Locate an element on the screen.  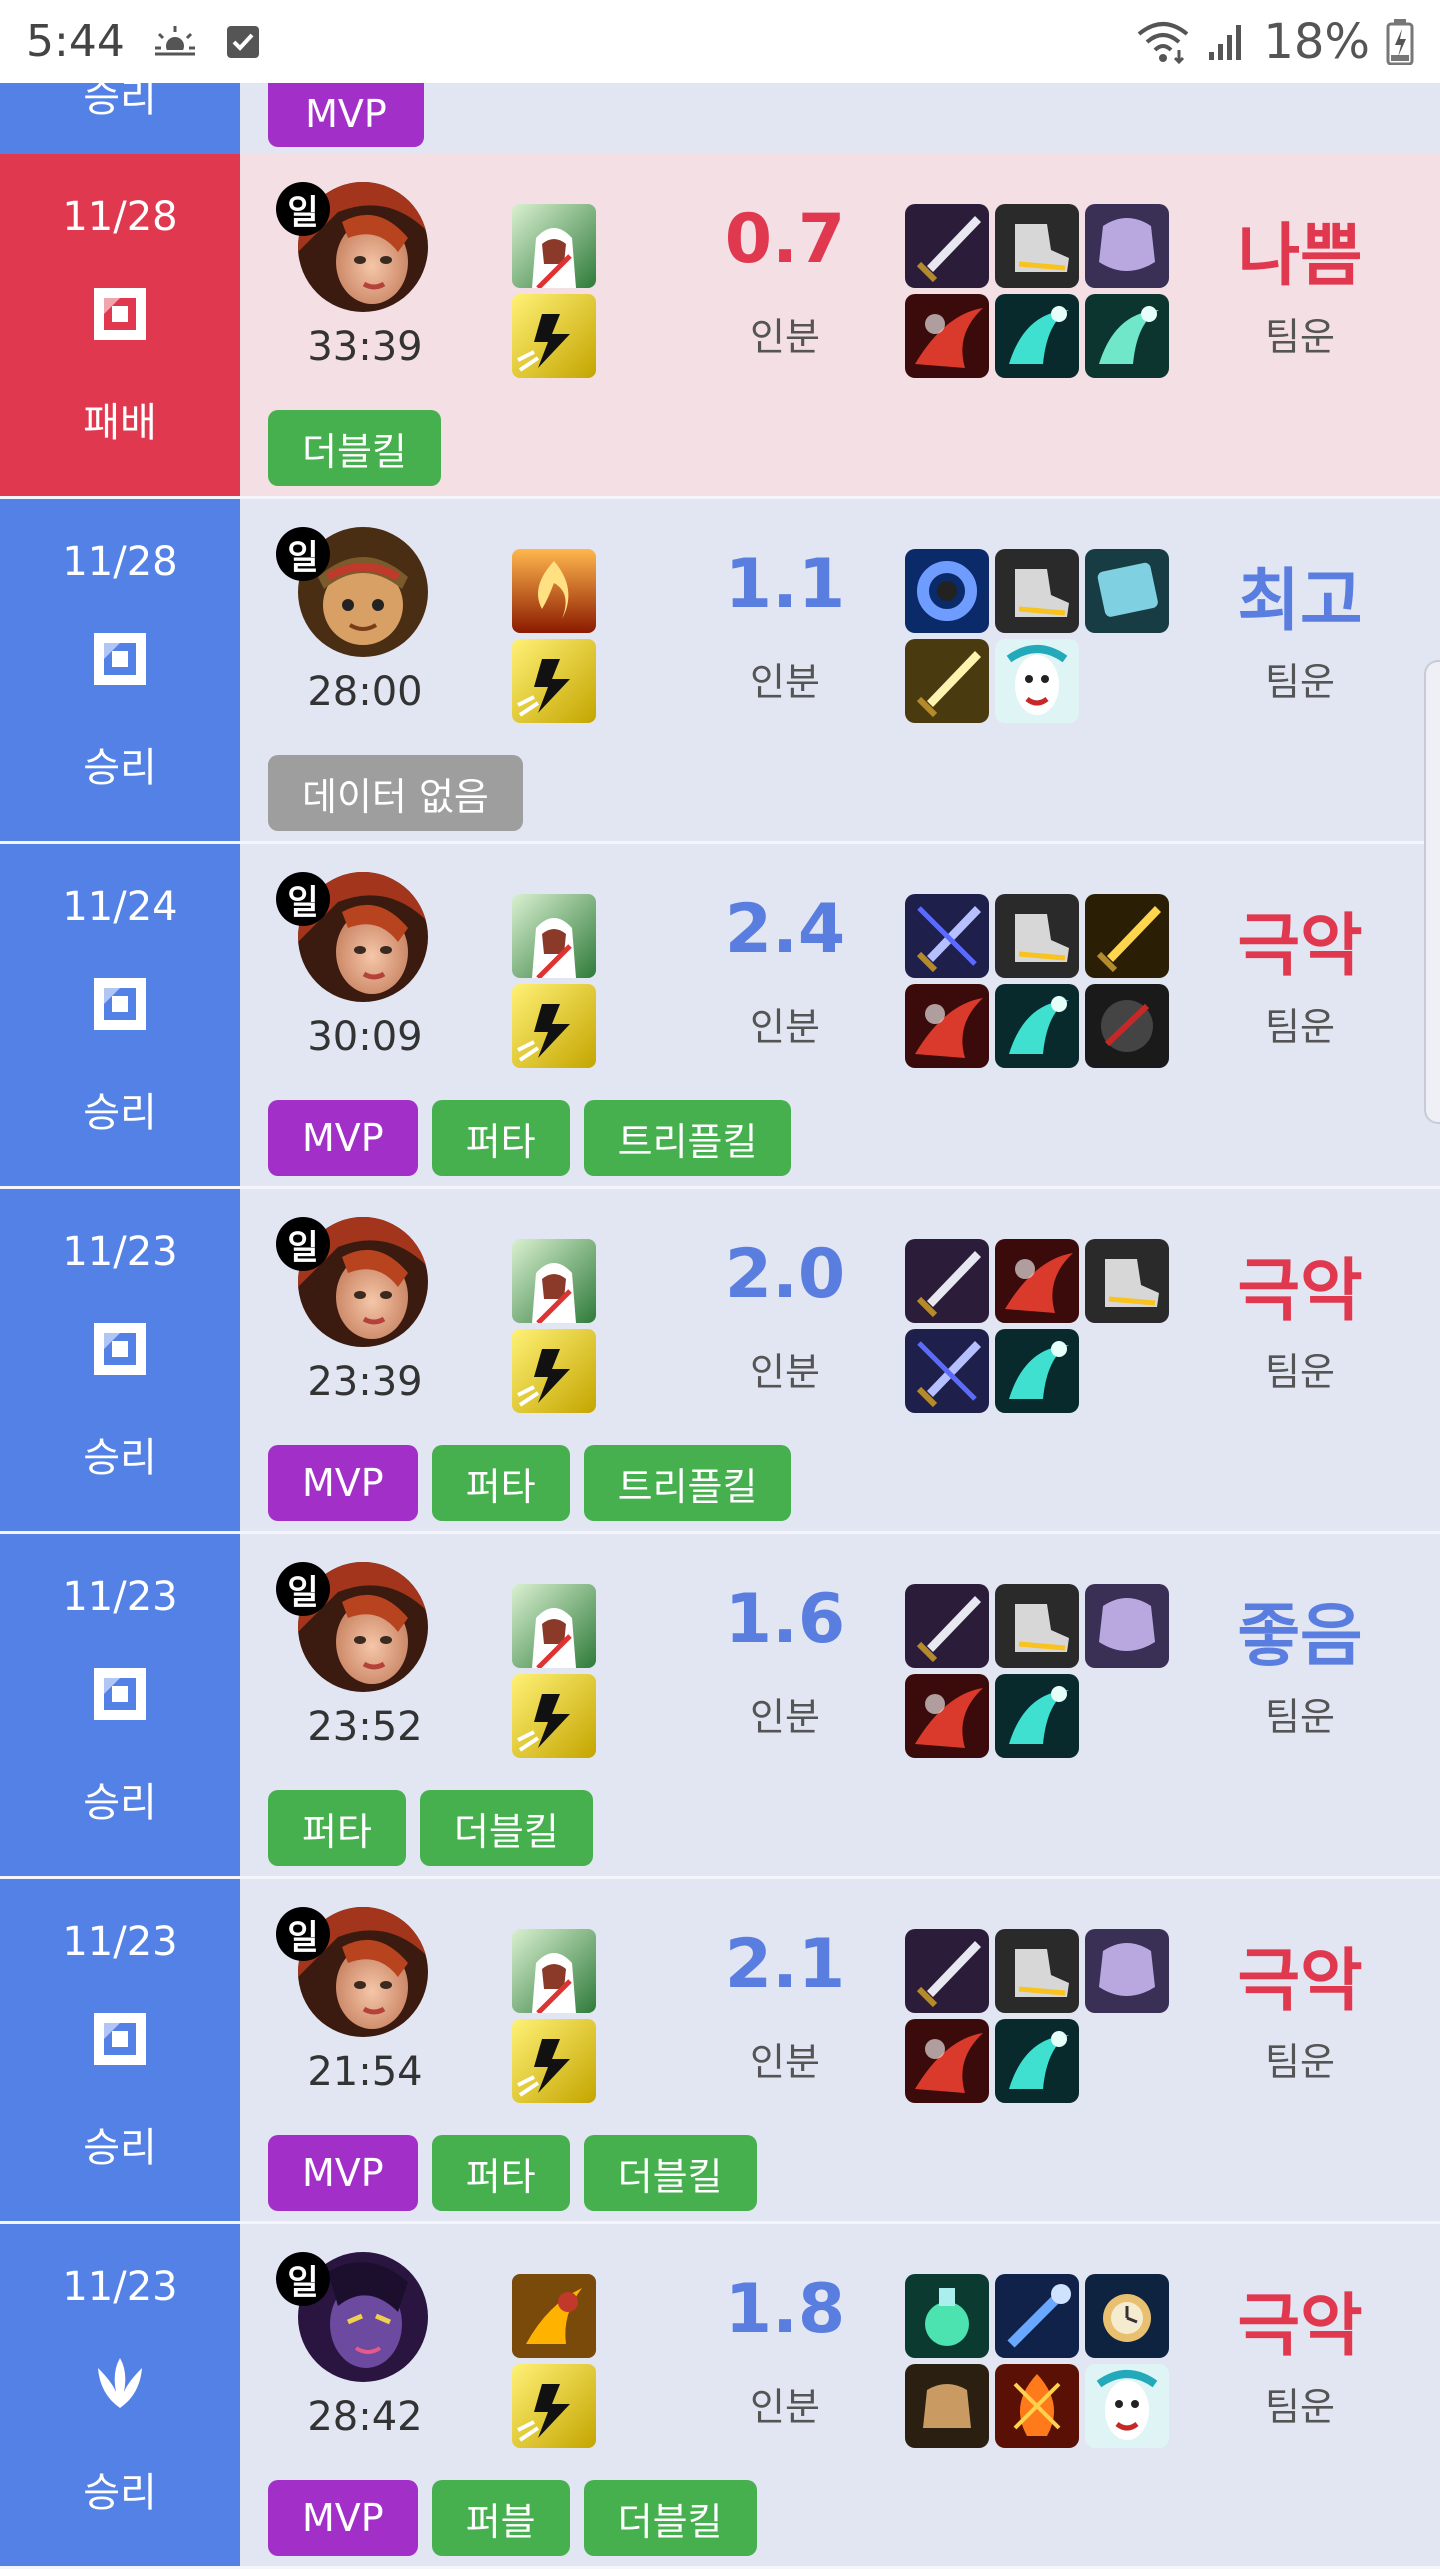
signal-icon is located at coordinates (1225, 42).